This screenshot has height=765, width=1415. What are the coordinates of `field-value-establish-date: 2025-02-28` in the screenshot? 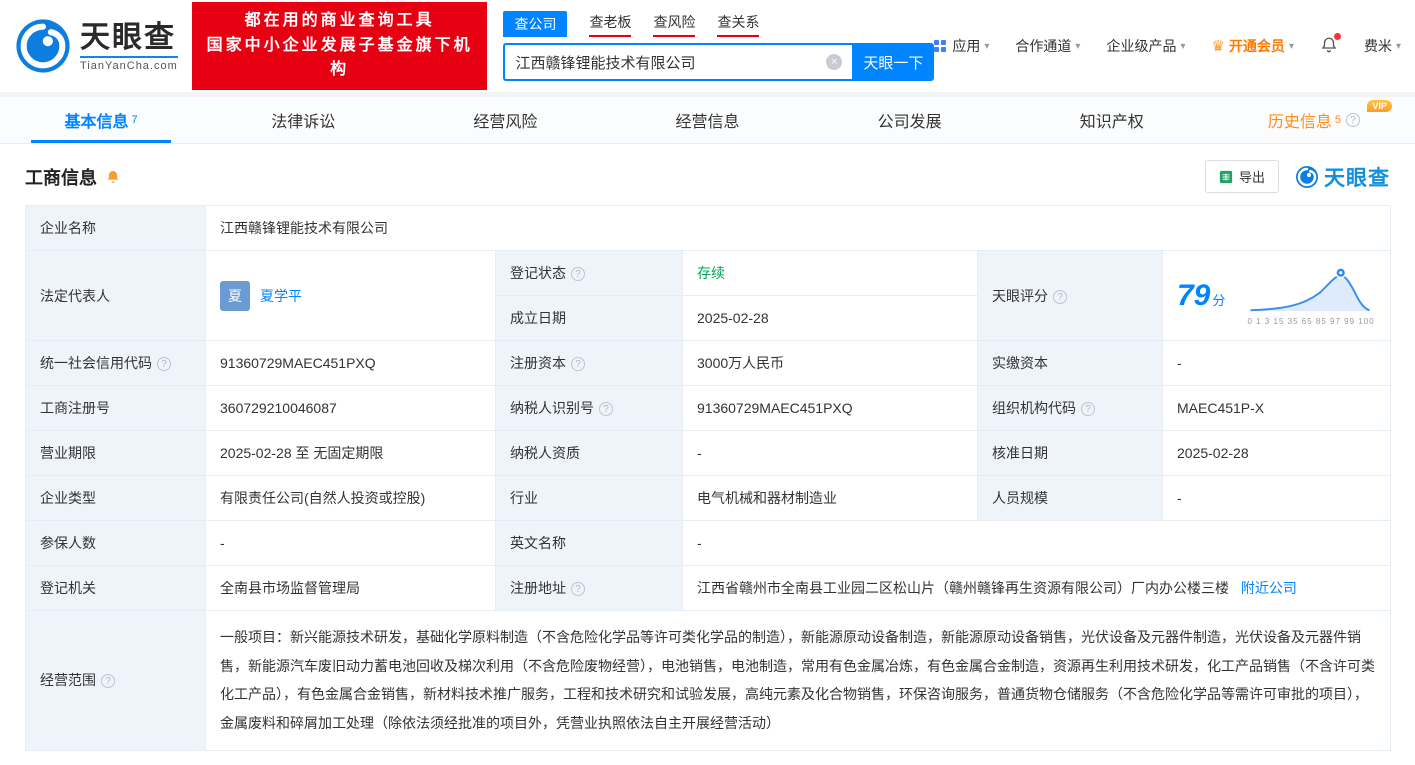 It's located at (830, 318).